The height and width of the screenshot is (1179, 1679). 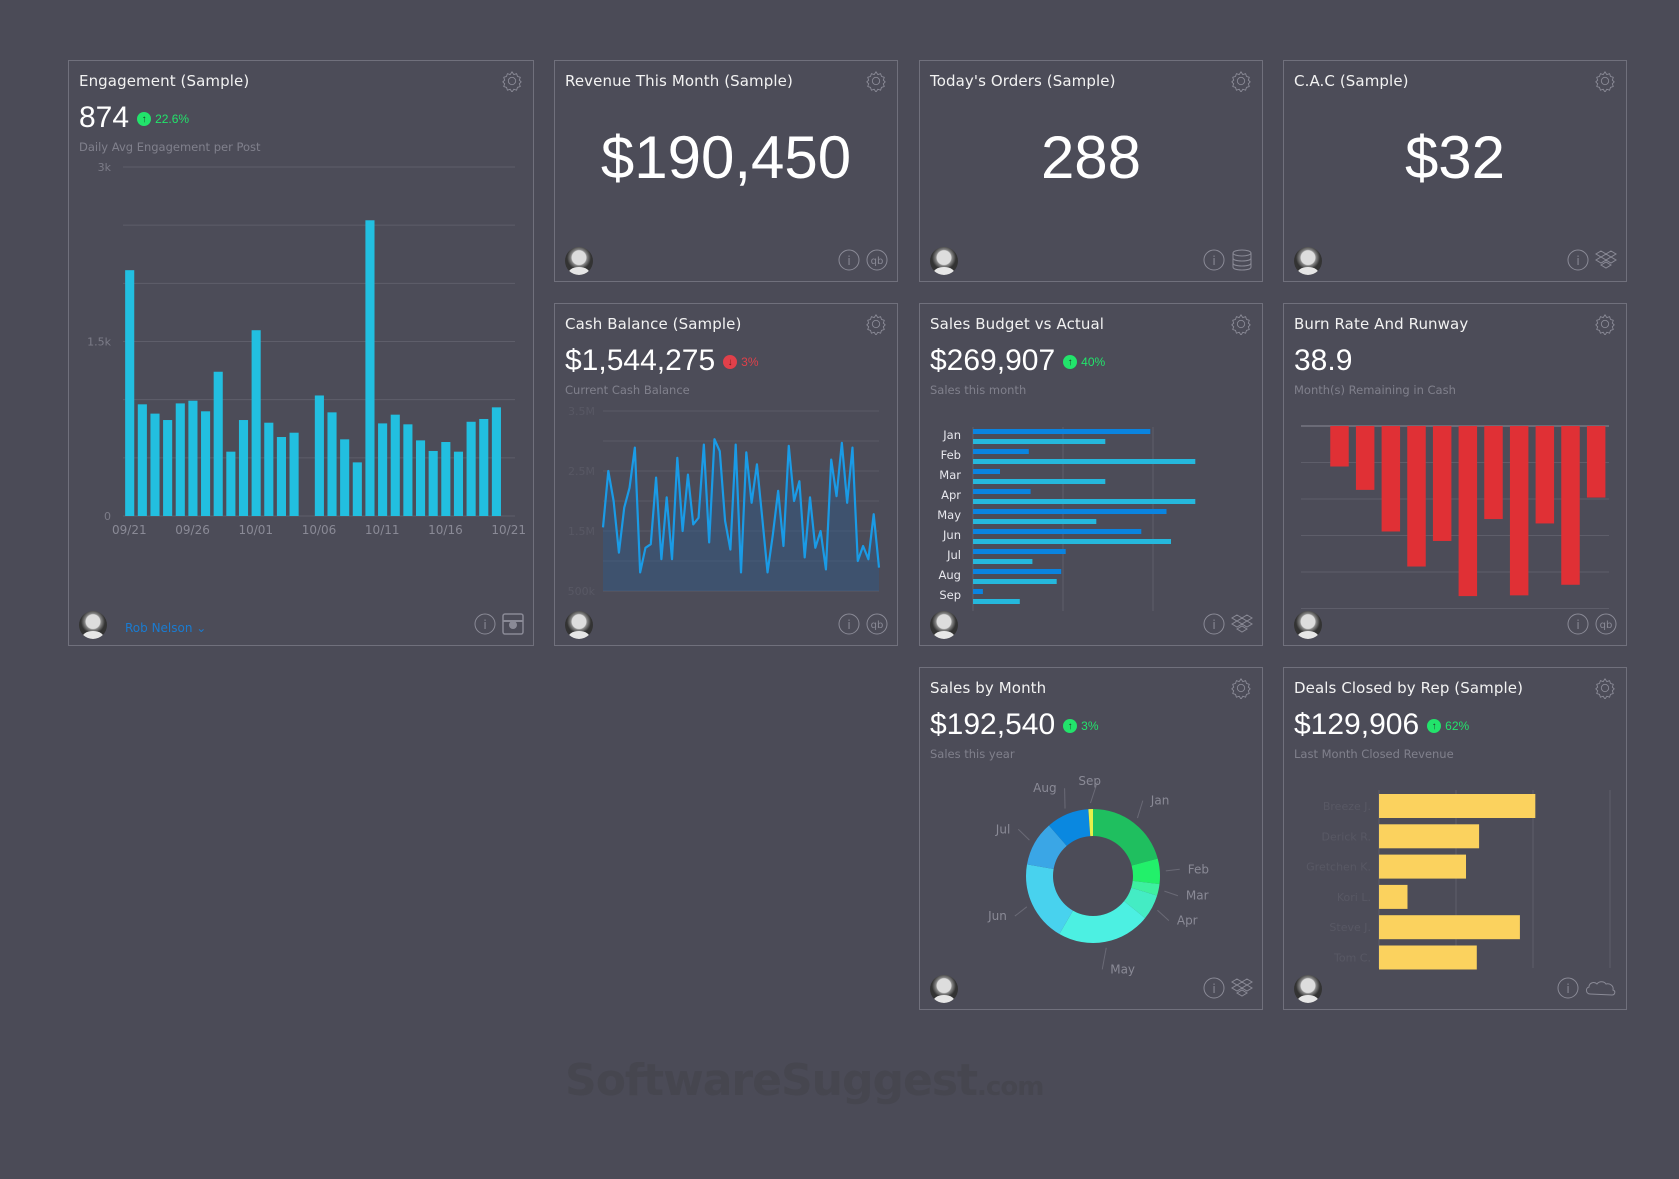 I want to click on rep-label: Breeze J., so click(x=1347, y=806).